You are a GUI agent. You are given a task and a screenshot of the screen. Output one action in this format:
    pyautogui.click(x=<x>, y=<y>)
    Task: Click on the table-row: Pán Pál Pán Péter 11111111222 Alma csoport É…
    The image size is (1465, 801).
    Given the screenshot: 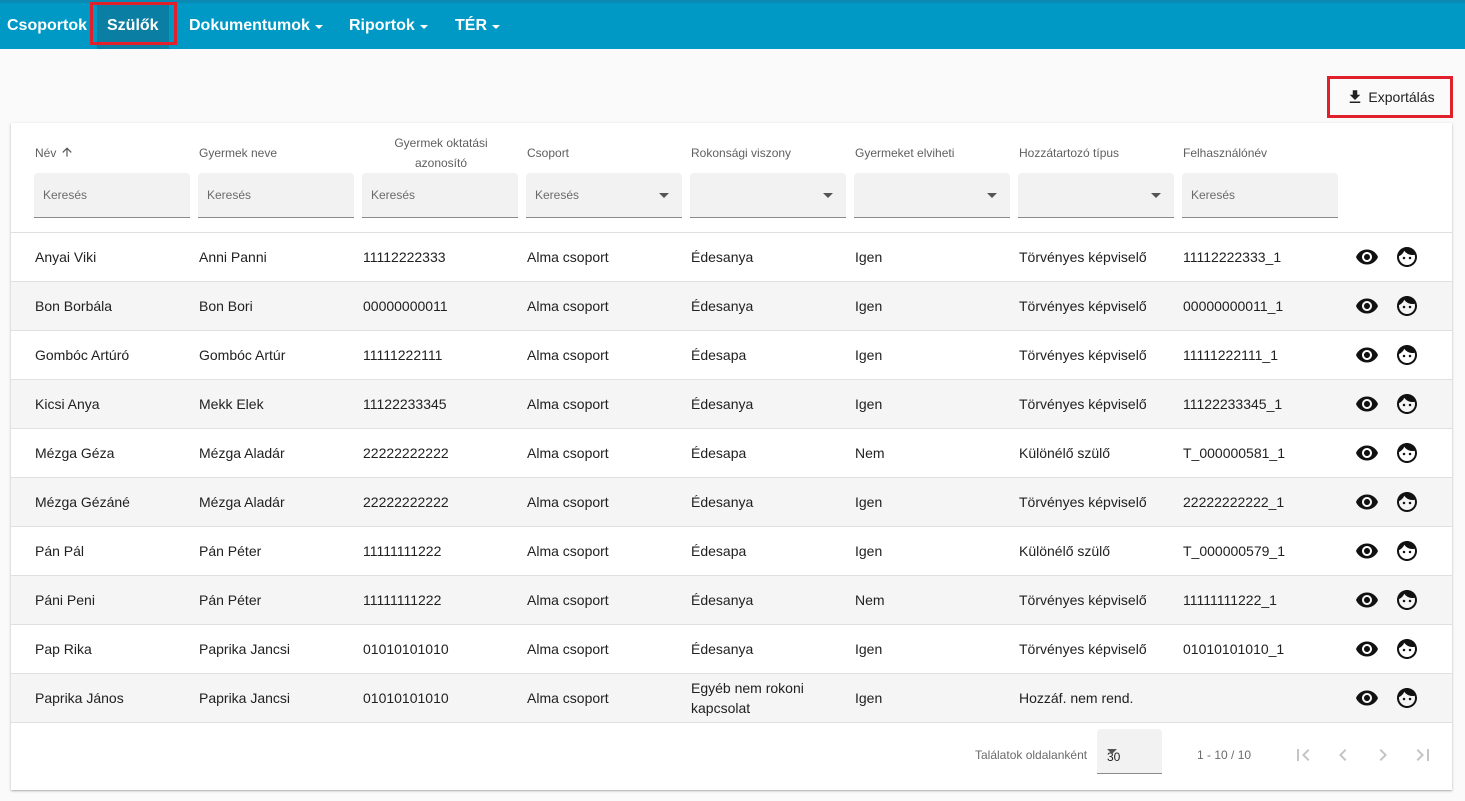 What is the action you would take?
    pyautogui.click(x=731, y=551)
    